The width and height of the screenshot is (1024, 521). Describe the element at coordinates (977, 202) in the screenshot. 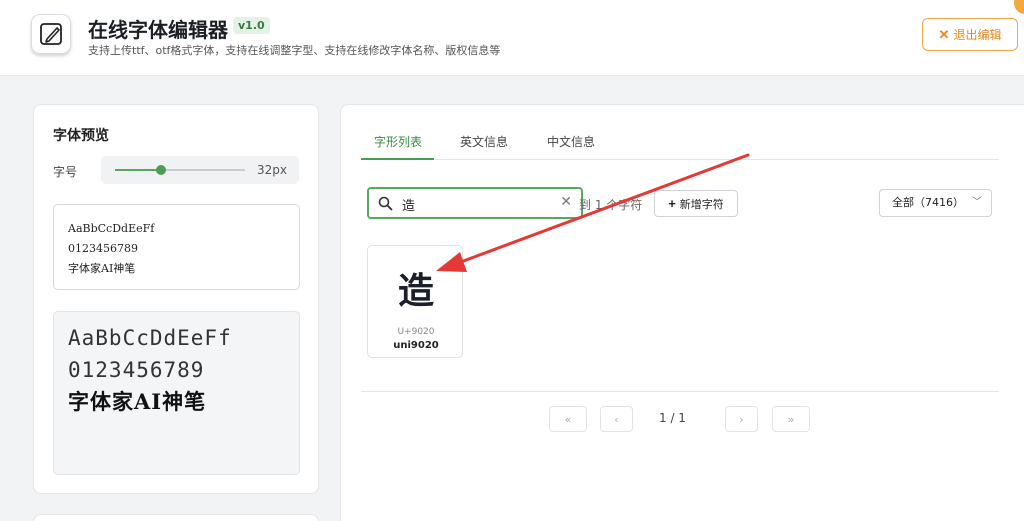

I see `chevron-down-icon: ﹀` at that location.